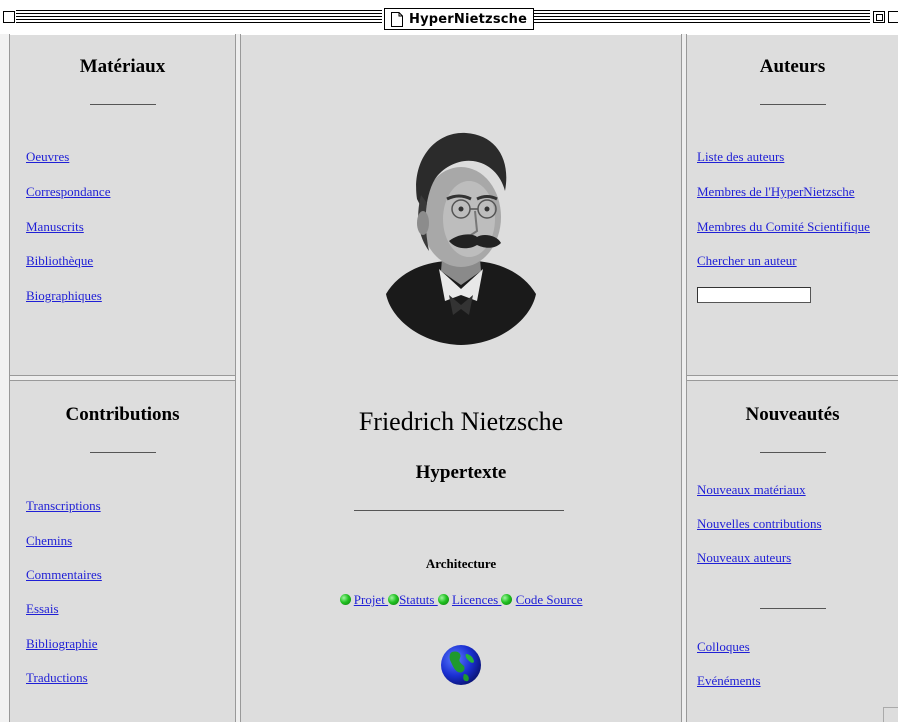 This screenshot has width=898, height=722. Describe the element at coordinates (461, 421) in the screenshot. I see `page-title: Friedrich Nietzsche` at that location.